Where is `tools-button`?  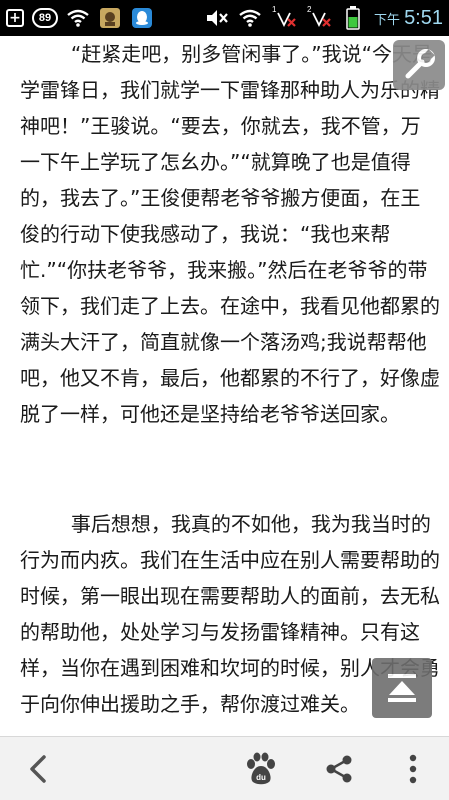 tools-button is located at coordinates (419, 65).